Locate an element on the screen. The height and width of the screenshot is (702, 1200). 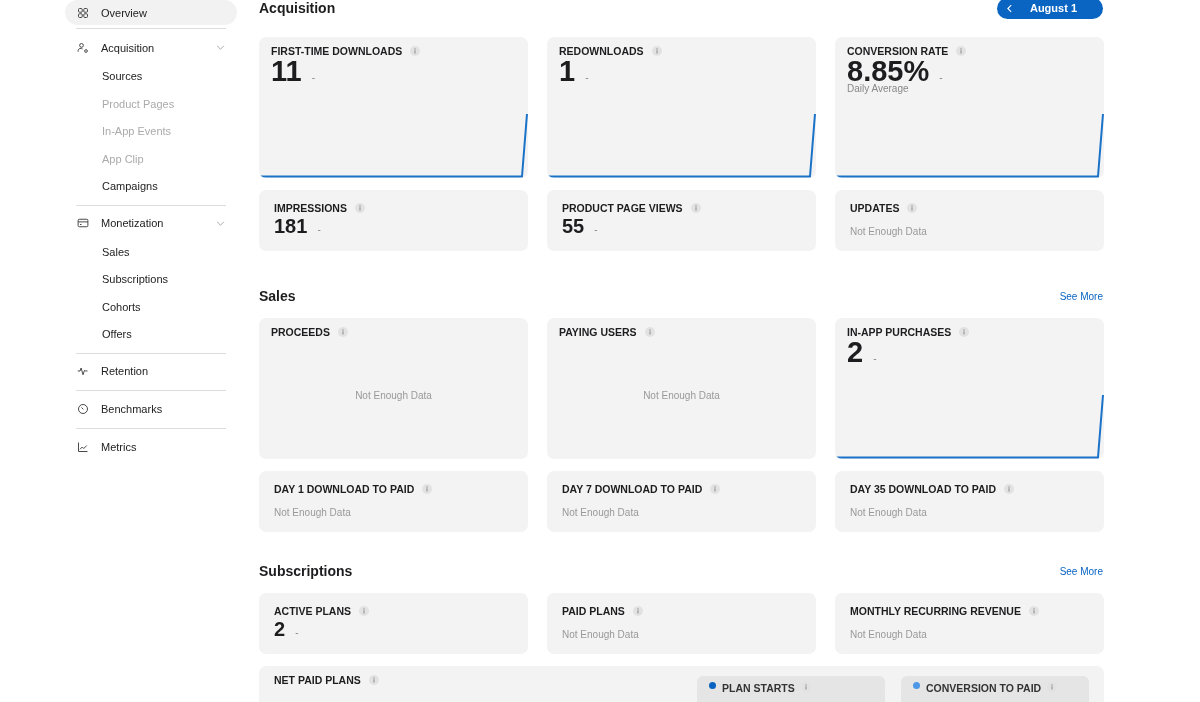
pulse-icon is located at coordinates (83, 371).